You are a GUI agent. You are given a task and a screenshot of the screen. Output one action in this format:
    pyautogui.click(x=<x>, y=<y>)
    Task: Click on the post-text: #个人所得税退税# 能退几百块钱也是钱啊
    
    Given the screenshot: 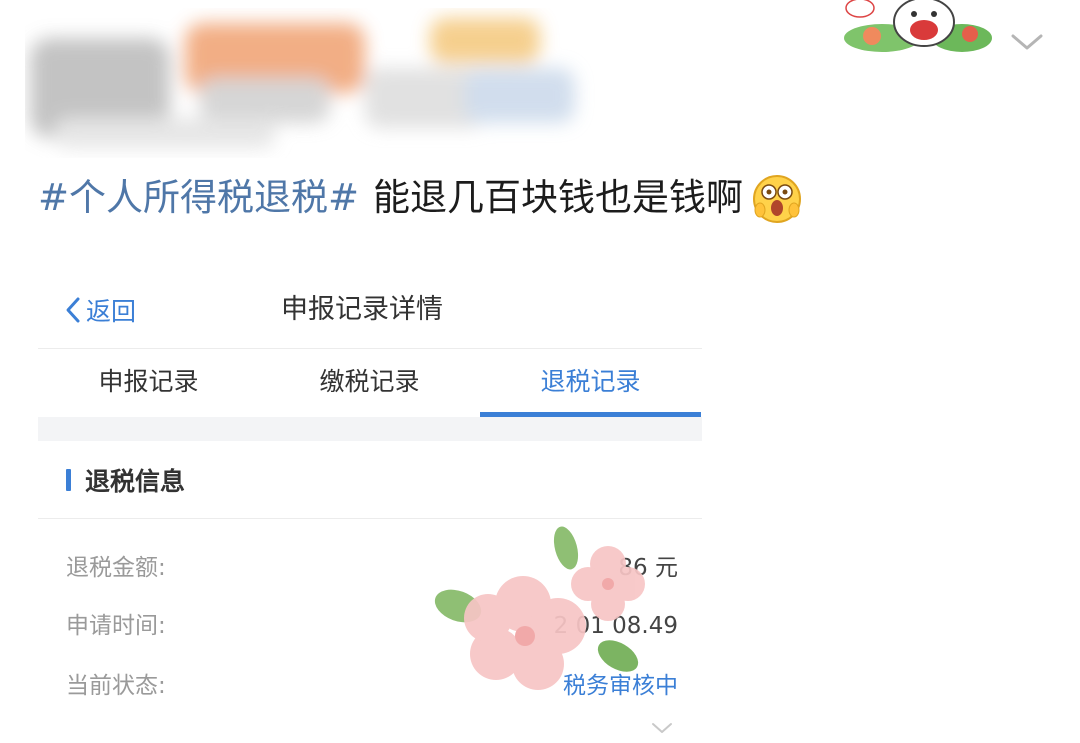 What is the action you would take?
    pyautogui.click(x=420, y=198)
    